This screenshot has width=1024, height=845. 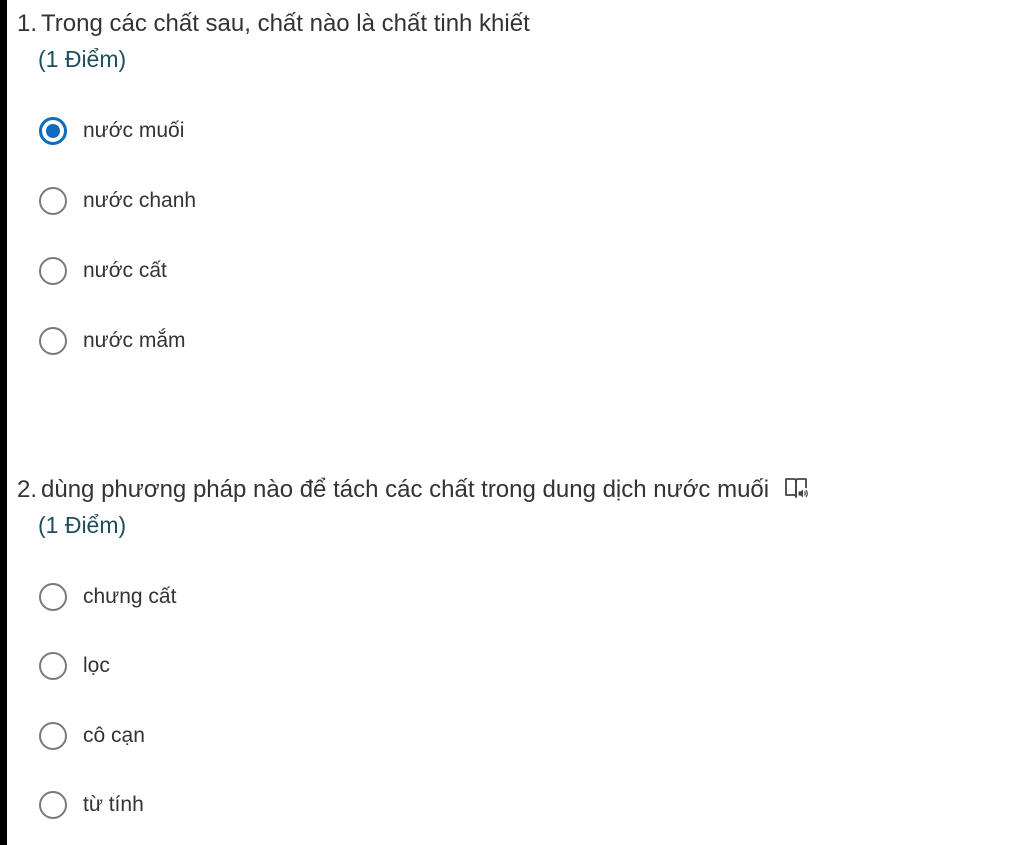 What do you see at coordinates (796, 488) in the screenshot?
I see `immersive-reader-icon` at bounding box center [796, 488].